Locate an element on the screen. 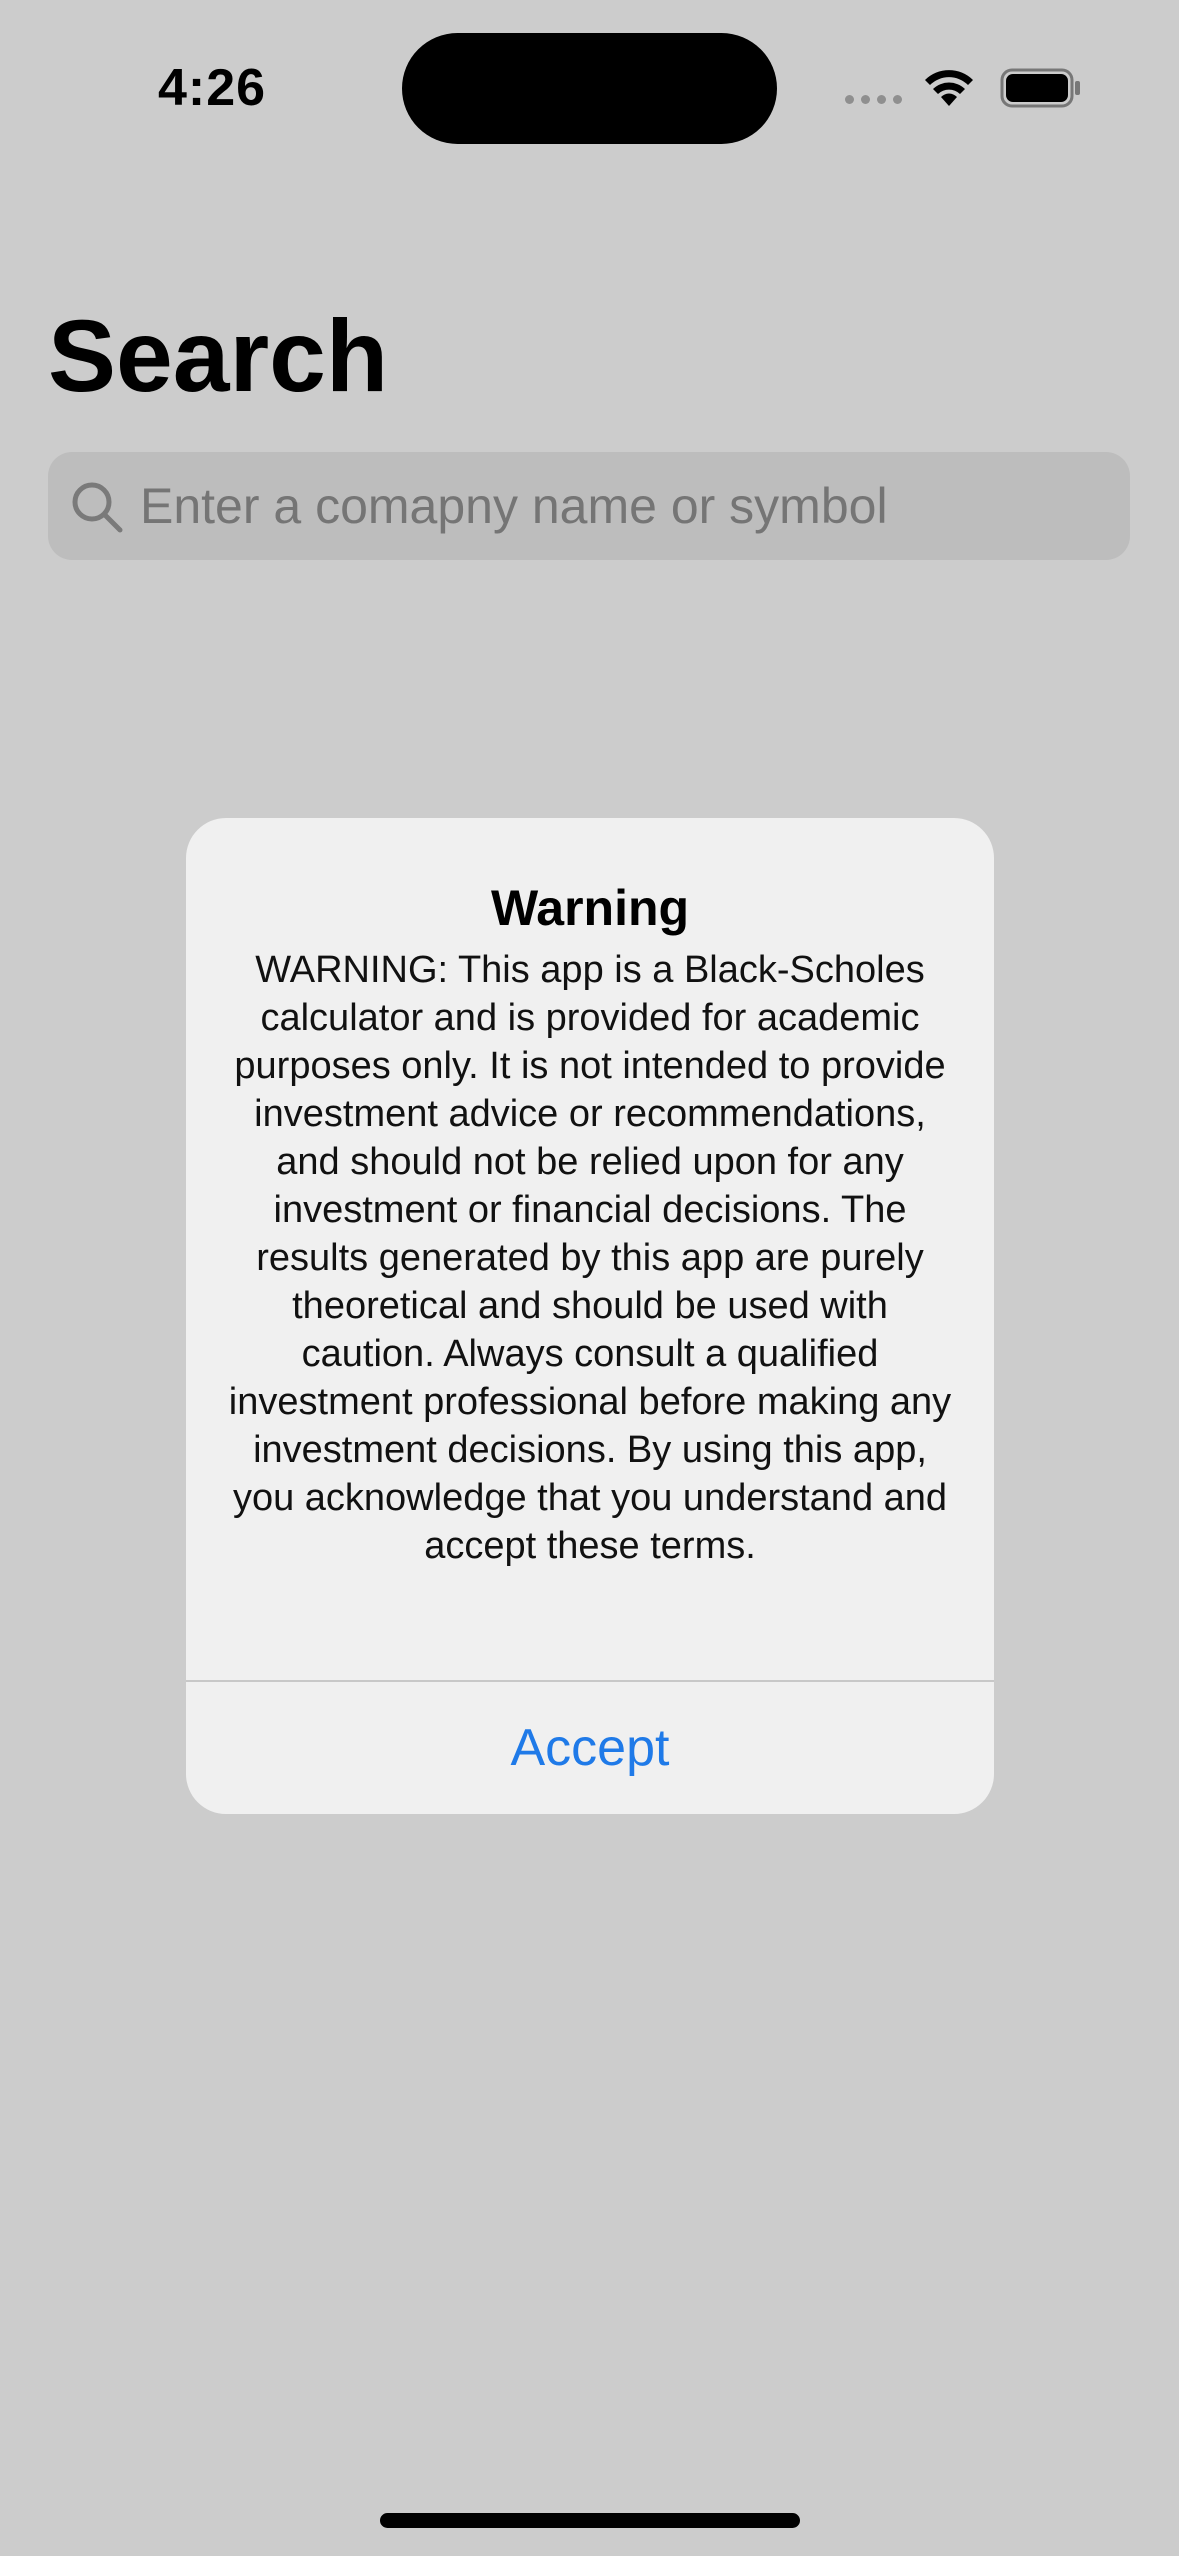 This screenshot has height=2556, width=1179. home-indicator is located at coordinates (590, 2520).